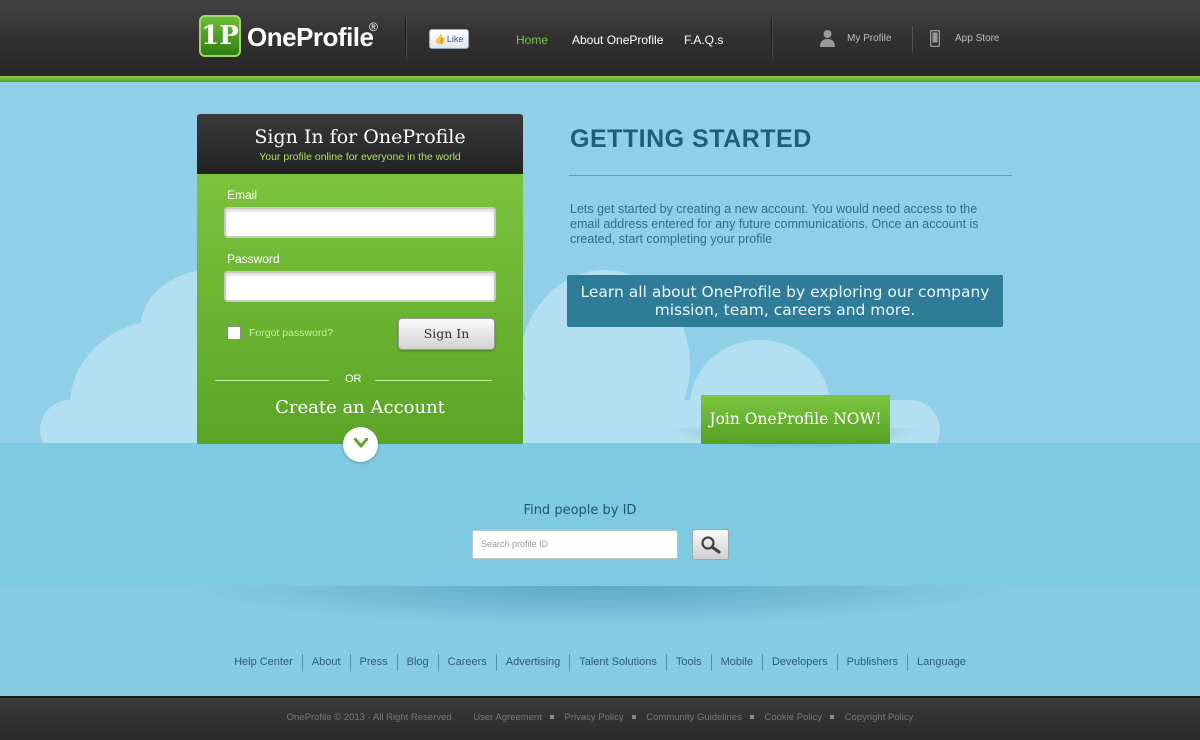 This screenshot has width=1200, height=740. What do you see at coordinates (793, 717) in the screenshot?
I see `legal-link-cookie-policy: Cookie Policy` at bounding box center [793, 717].